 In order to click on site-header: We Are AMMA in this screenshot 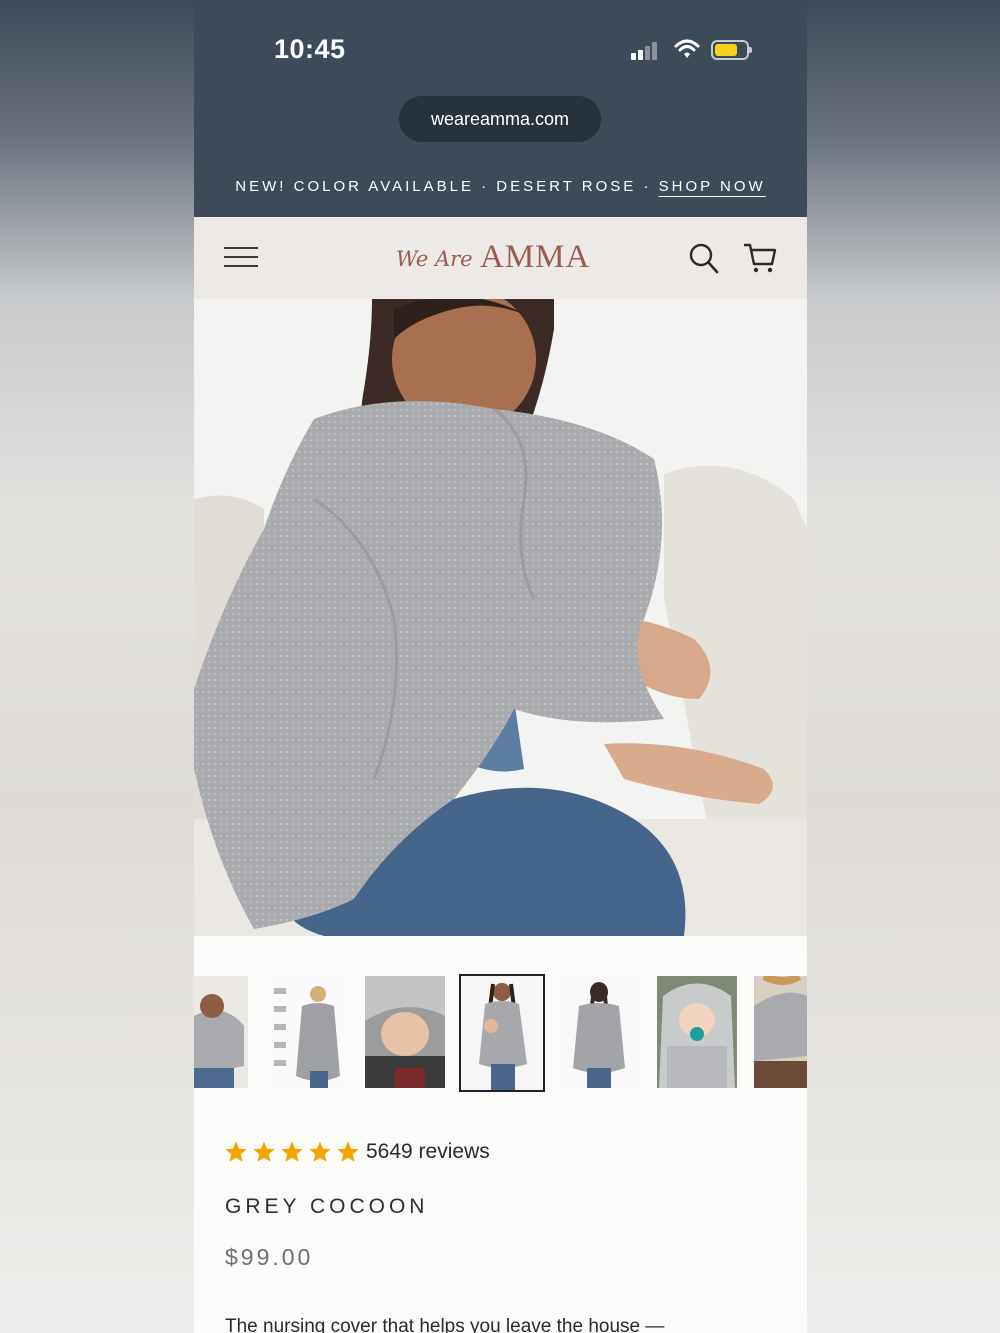, I will do `click(500, 258)`.